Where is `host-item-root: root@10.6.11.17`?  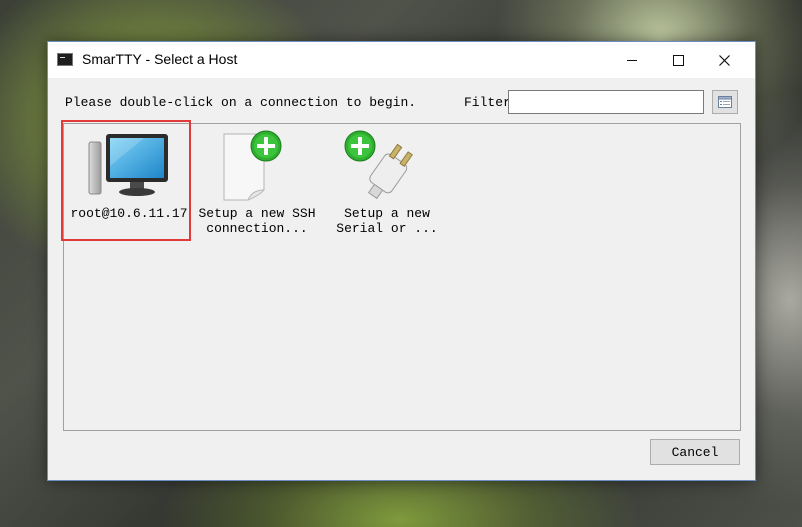
host-item-root: root@10.6.11.17 is located at coordinates (127, 182).